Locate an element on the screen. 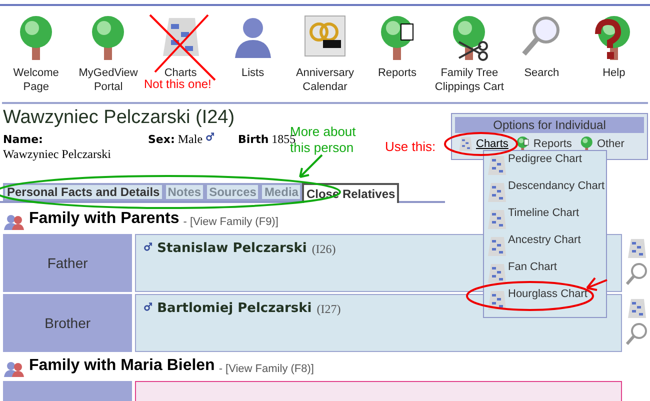 This screenshot has width=650, height=401. nav-link: Anniversary Calendar is located at coordinates (325, 80).